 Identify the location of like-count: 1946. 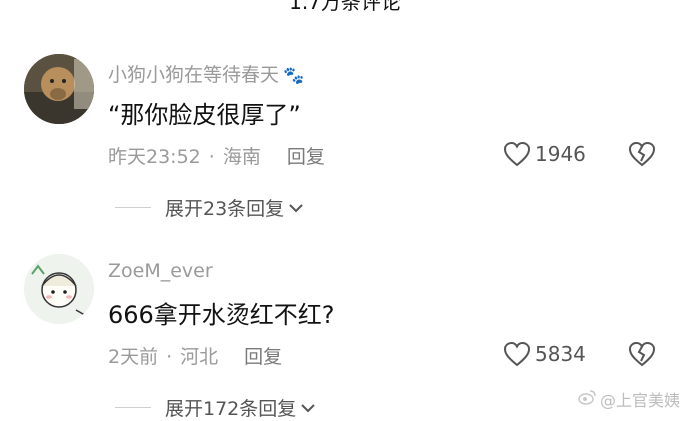
(560, 154).